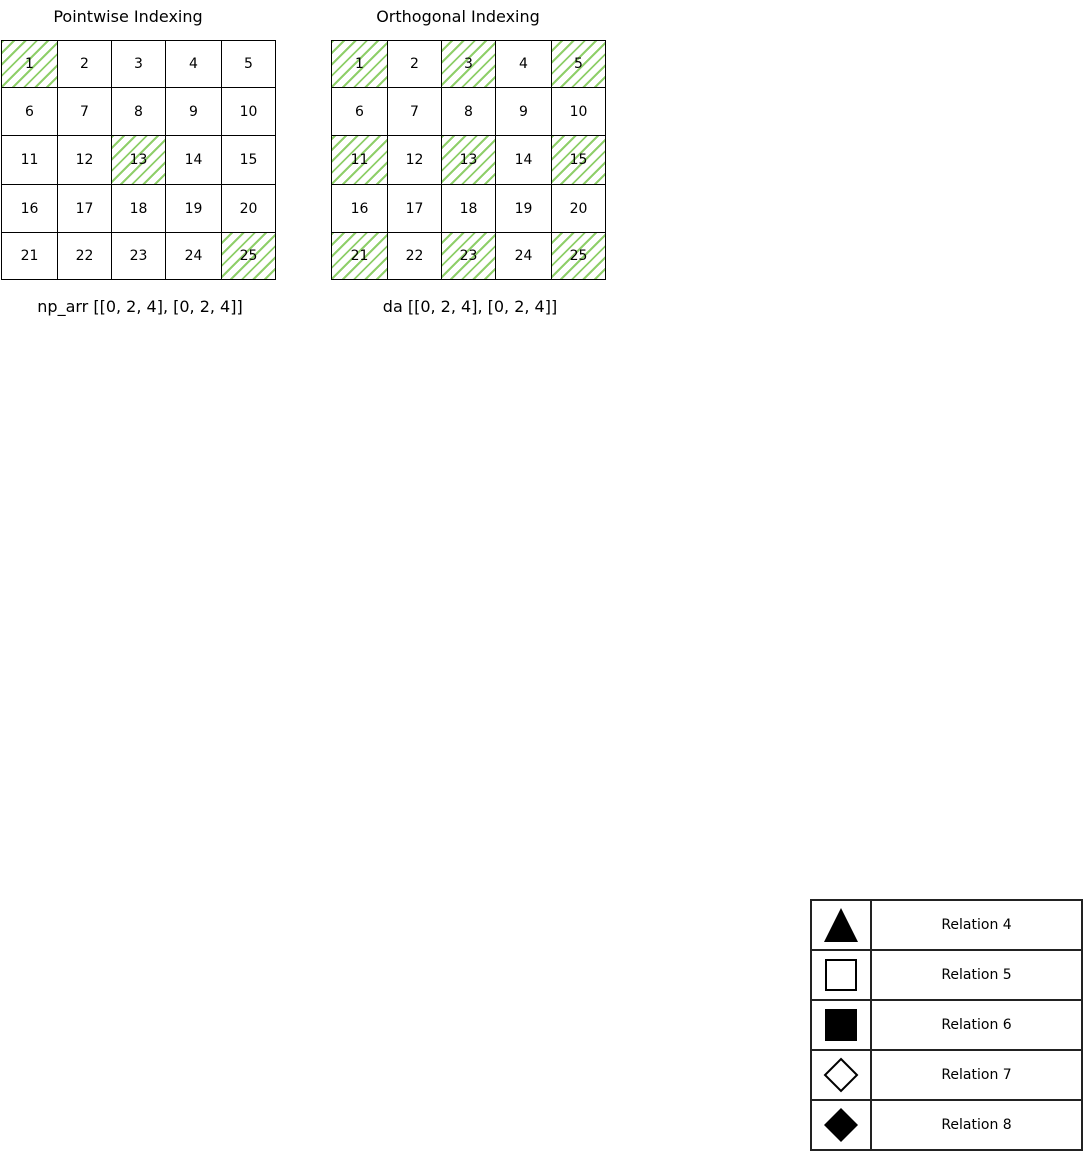 This screenshot has width=1083, height=1151. What do you see at coordinates (977, 1125) in the screenshot?
I see `legend-label: Relation 8` at bounding box center [977, 1125].